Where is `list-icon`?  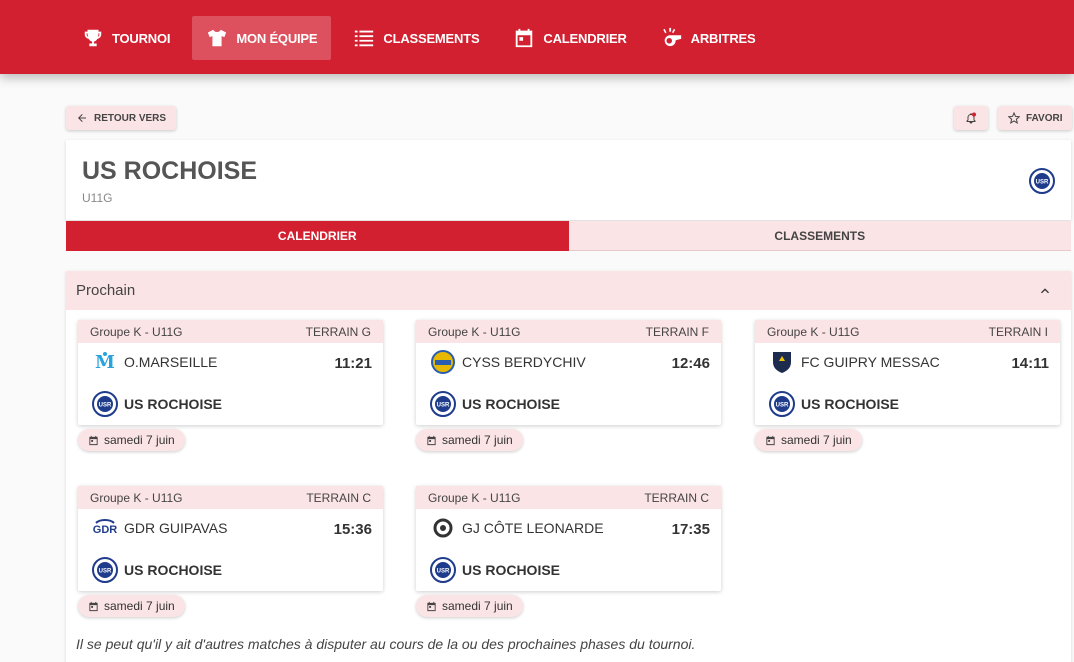
list-icon is located at coordinates (364, 38).